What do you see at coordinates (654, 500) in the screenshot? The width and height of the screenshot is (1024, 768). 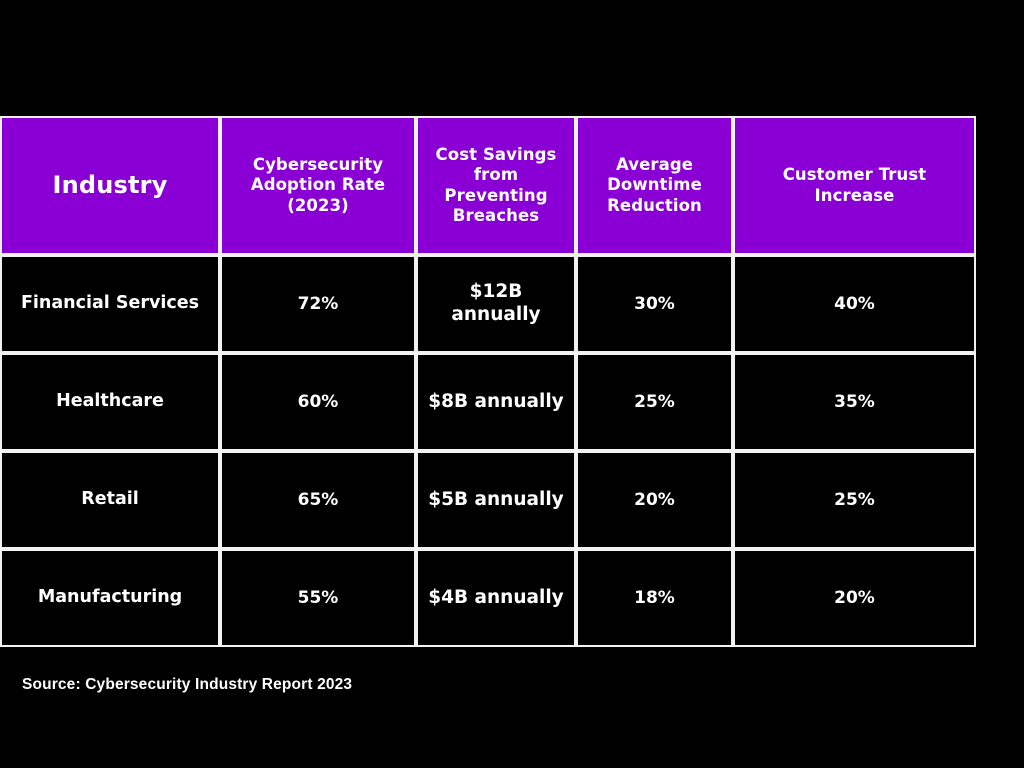 I see `cell-downtime-reduction: 20%` at bounding box center [654, 500].